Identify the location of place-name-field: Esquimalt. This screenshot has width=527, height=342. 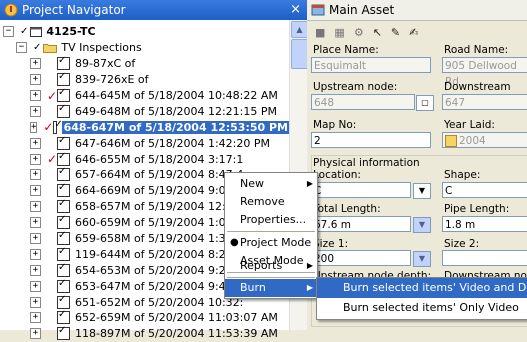
(371, 65).